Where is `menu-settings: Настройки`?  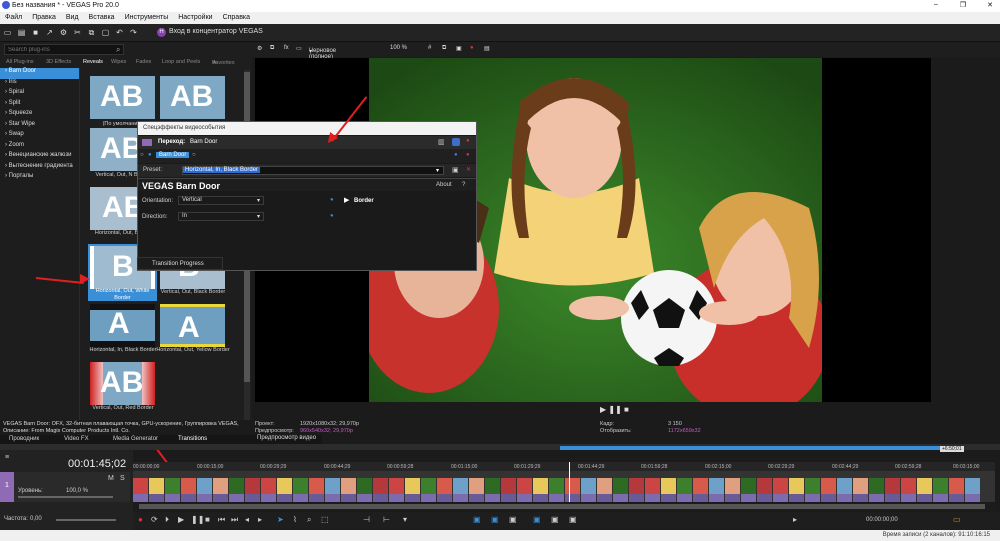
menu-settings: Настройки is located at coordinates (195, 16).